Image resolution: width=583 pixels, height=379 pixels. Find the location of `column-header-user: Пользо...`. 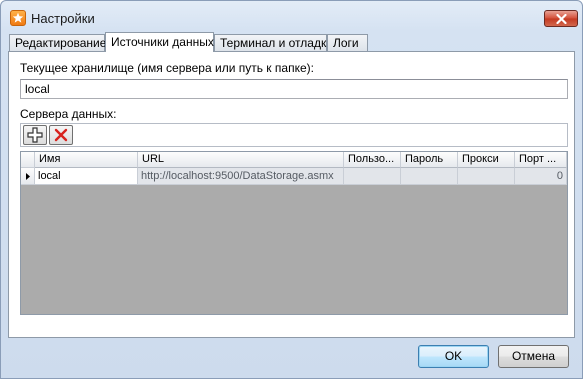

column-header-user: Пользо... is located at coordinates (372, 160).